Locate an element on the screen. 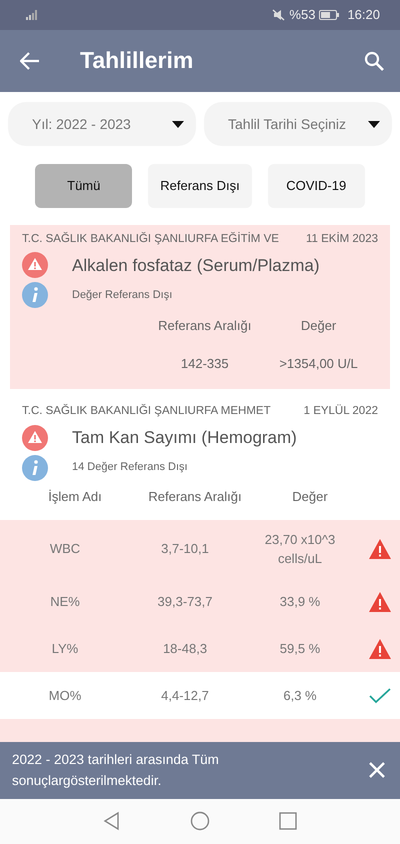  hospital-name: T.C. SAĞLIK BAKANLIĞI ŞANLIURFA EĞİTİM VE is located at coordinates (150, 239).